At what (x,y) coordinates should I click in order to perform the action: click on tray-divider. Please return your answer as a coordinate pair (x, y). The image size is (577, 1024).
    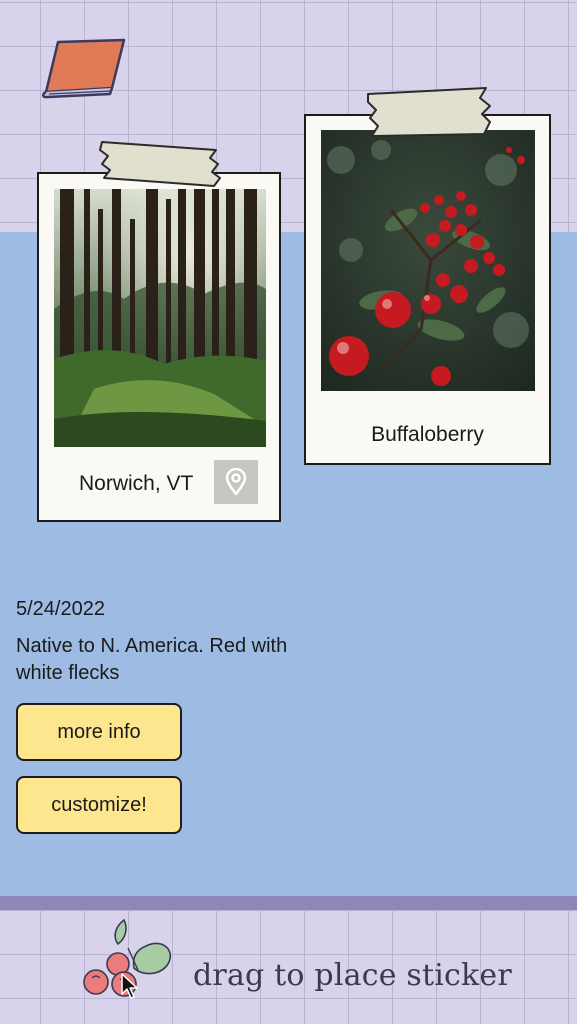
    Looking at the image, I should click on (288, 903).